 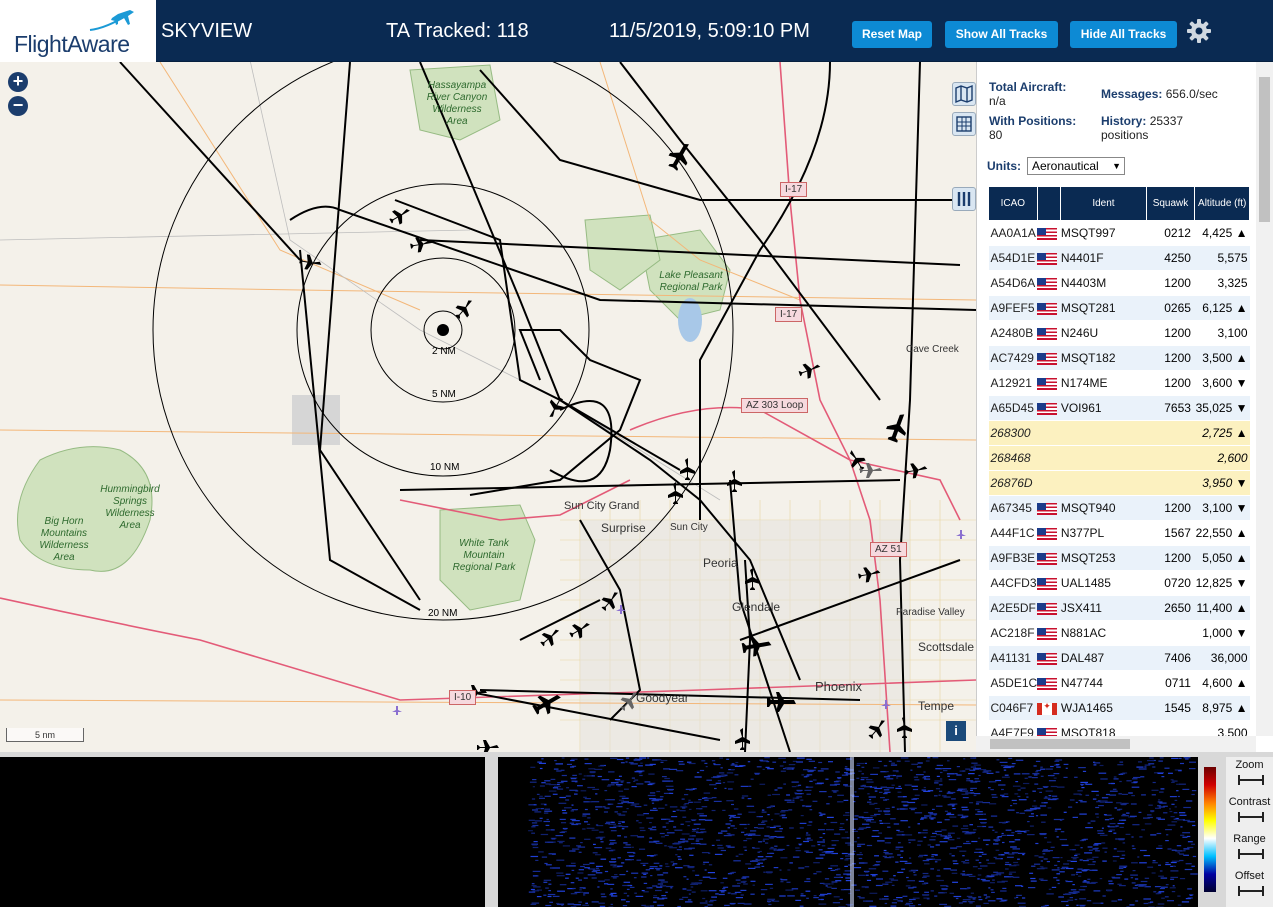 What do you see at coordinates (1222, 558) in the screenshot?
I see `cell-altitude: 5,050 ▲` at bounding box center [1222, 558].